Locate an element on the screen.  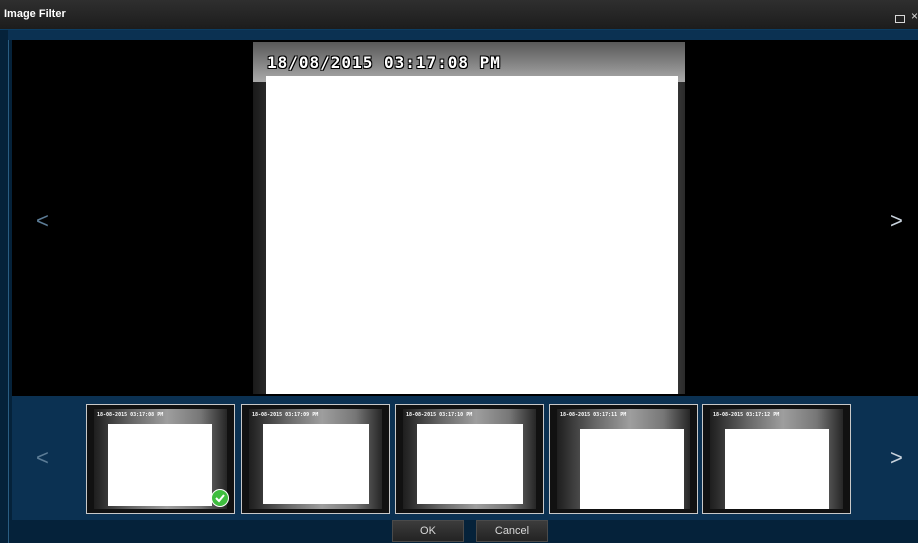
thumbnail-image: 18-08-2015 03:17:08 PM is located at coordinates (160, 459).